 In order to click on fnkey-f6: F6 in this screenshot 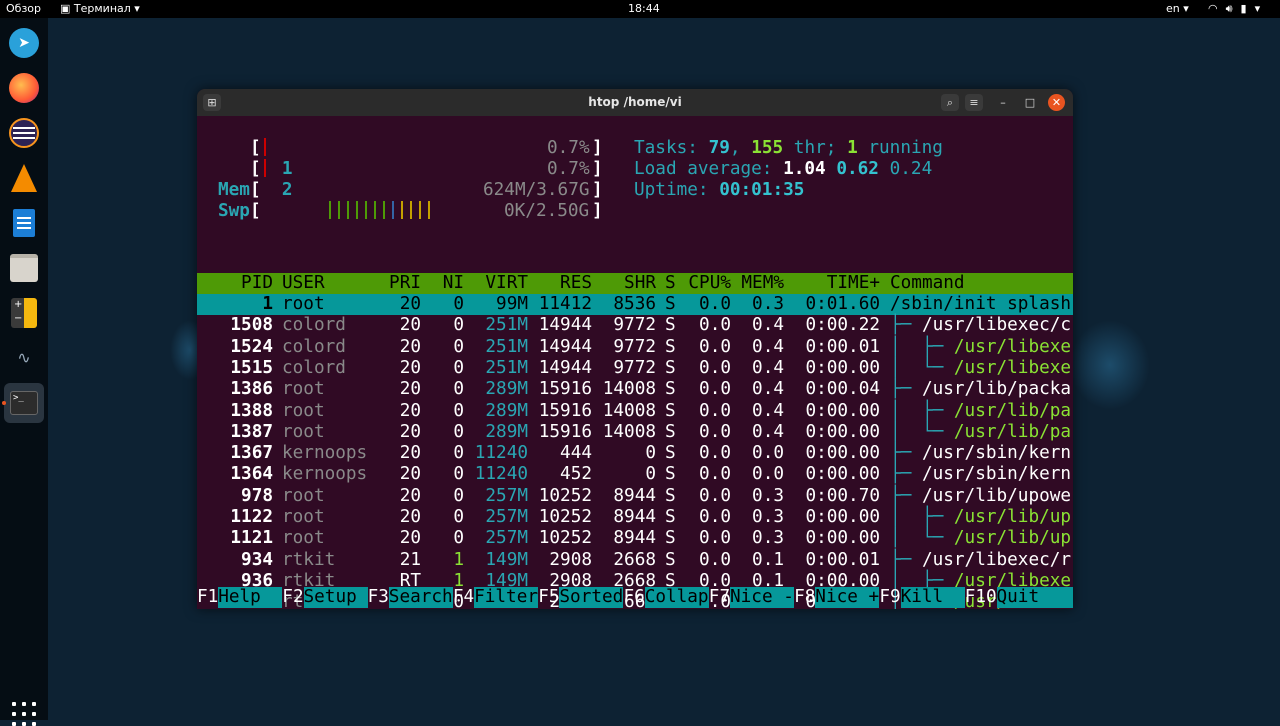, I will do `click(634, 597)`.